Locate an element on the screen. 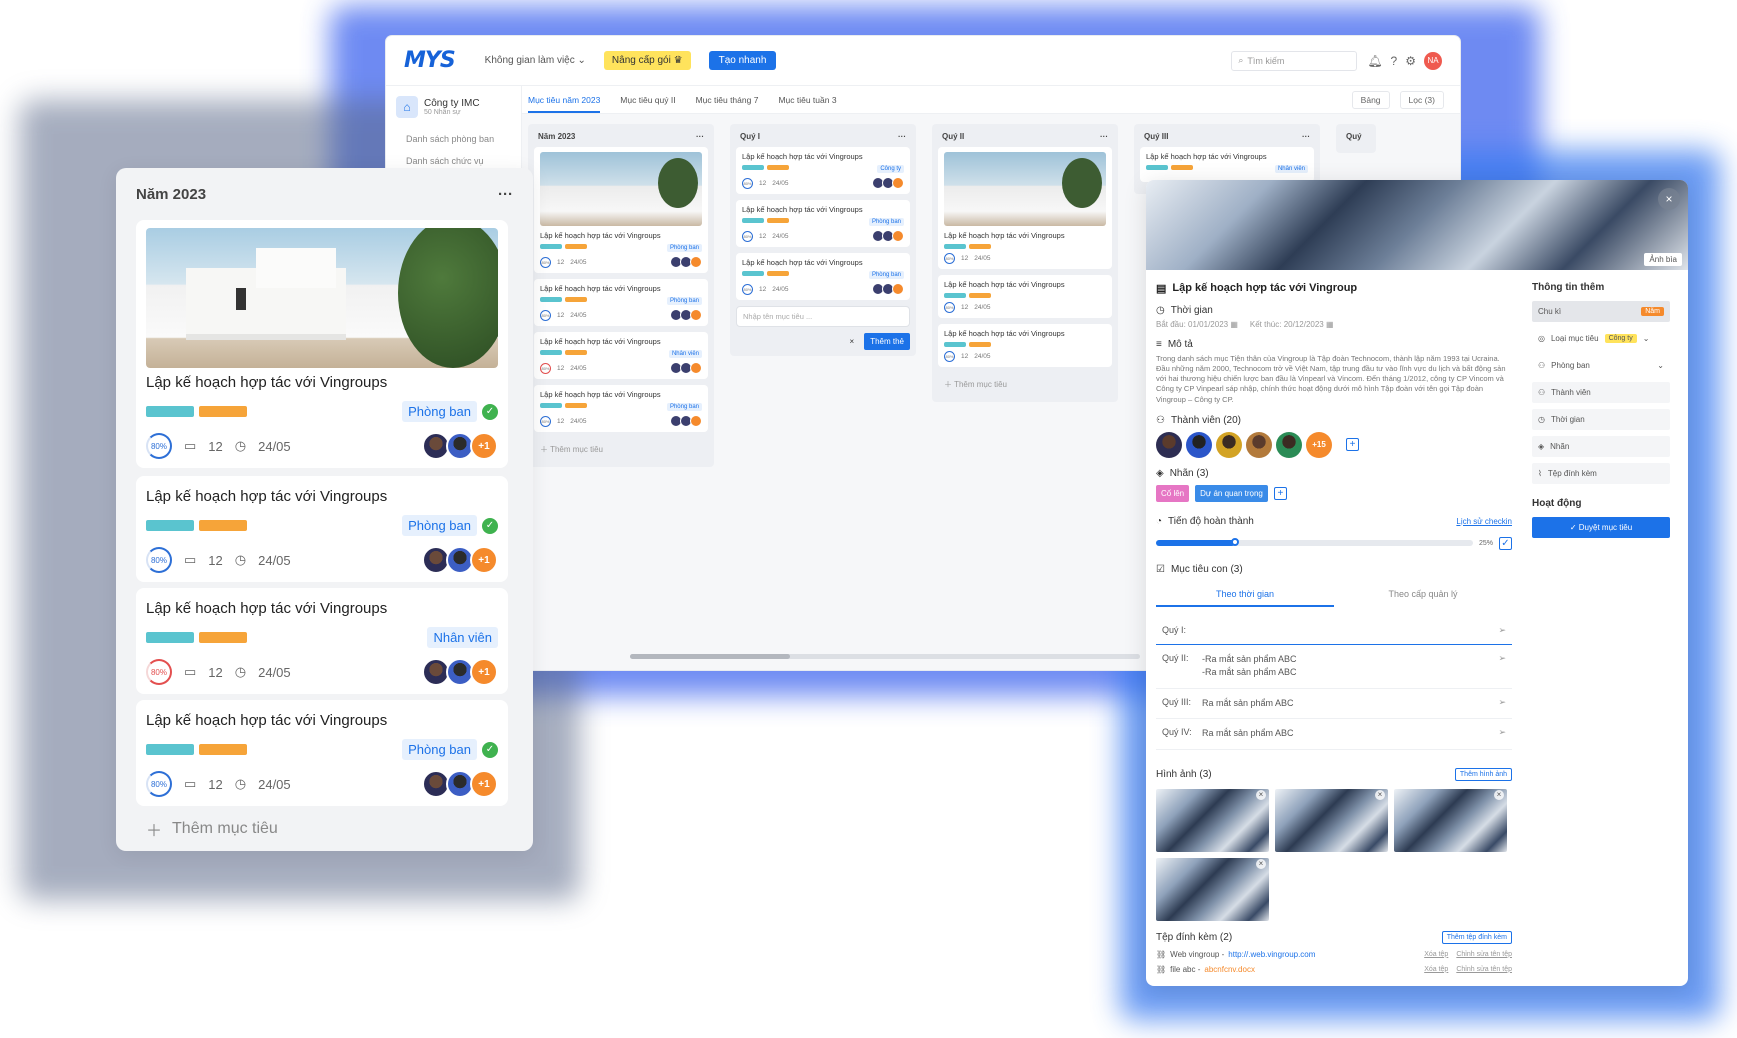 Image resolution: width=1737 pixels, height=1038 pixels. attachment-link: http://.web.vingroup.com is located at coordinates (1271, 954).